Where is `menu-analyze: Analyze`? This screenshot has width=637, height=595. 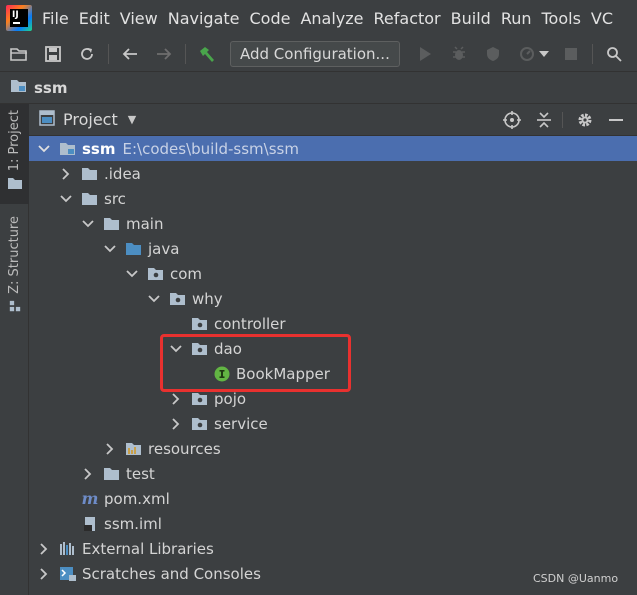 menu-analyze: Analyze is located at coordinates (331, 18).